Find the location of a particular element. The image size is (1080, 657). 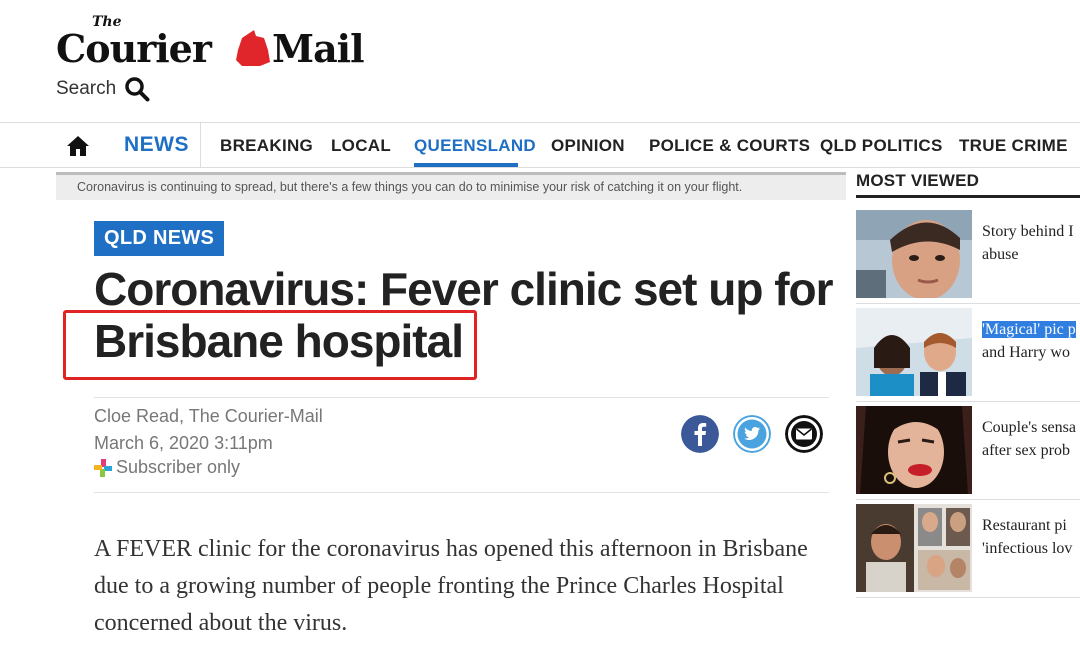

nav-item-qld-politics: QLD POLITICS is located at coordinates (881, 146).